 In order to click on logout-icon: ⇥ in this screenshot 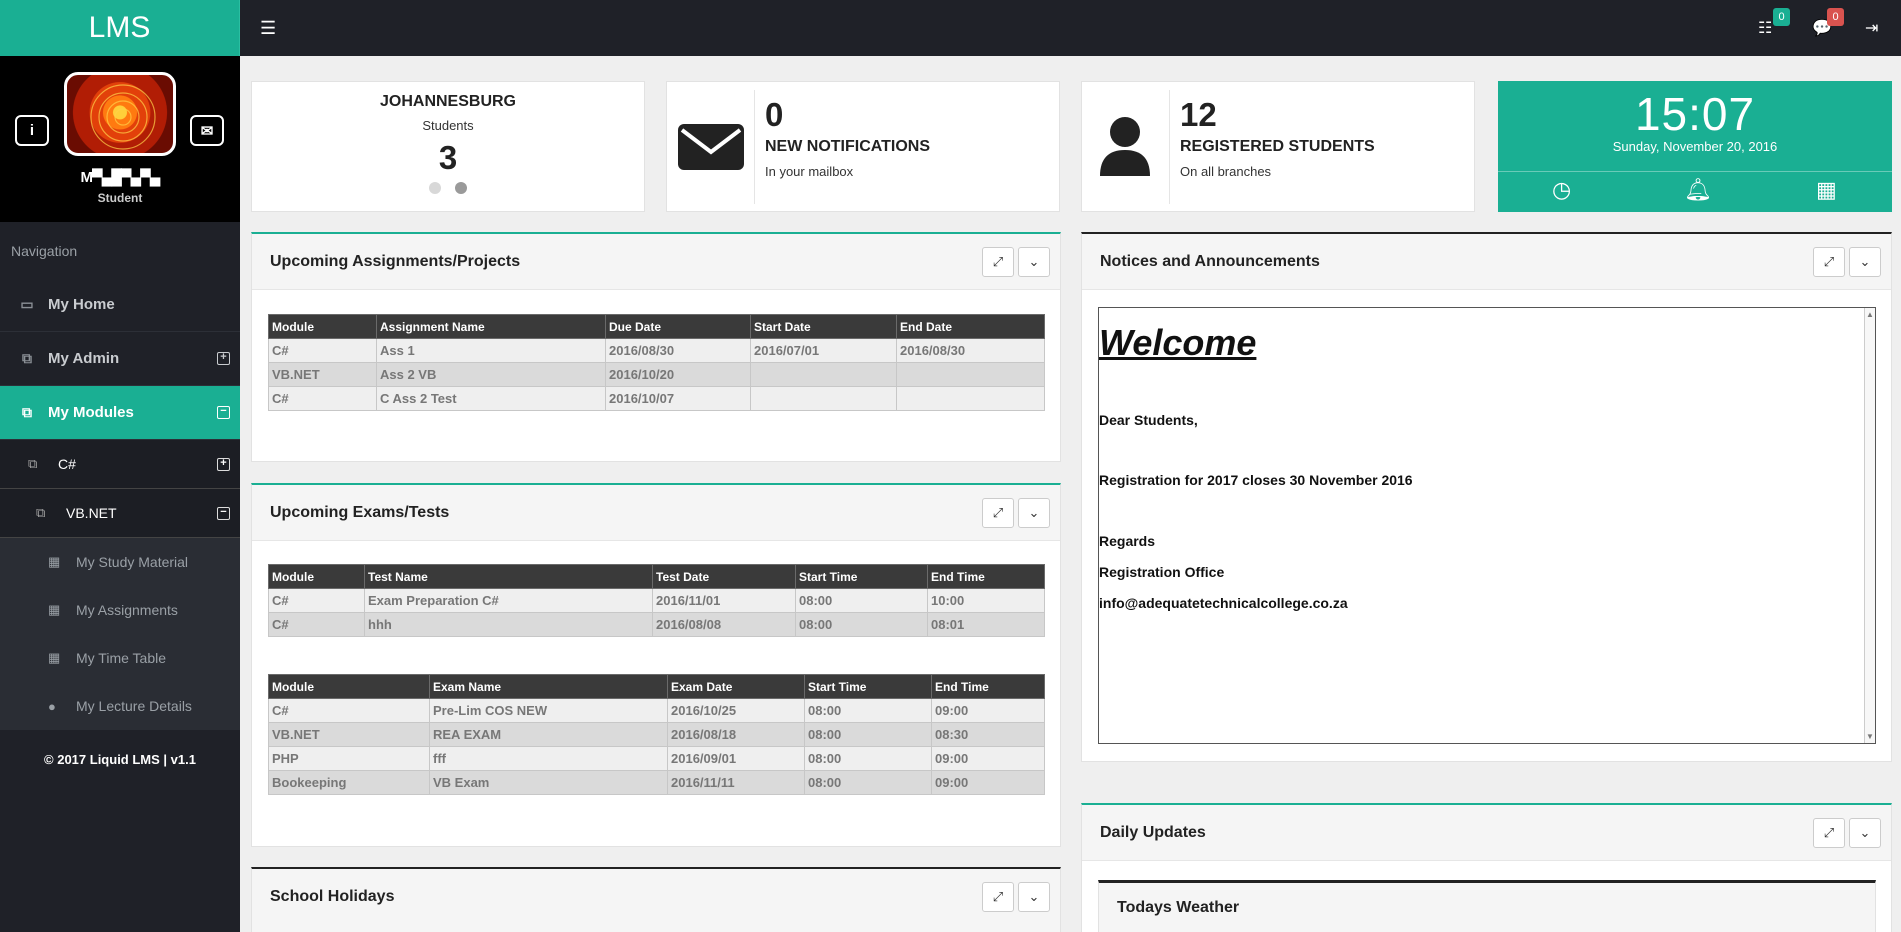, I will do `click(1871, 28)`.